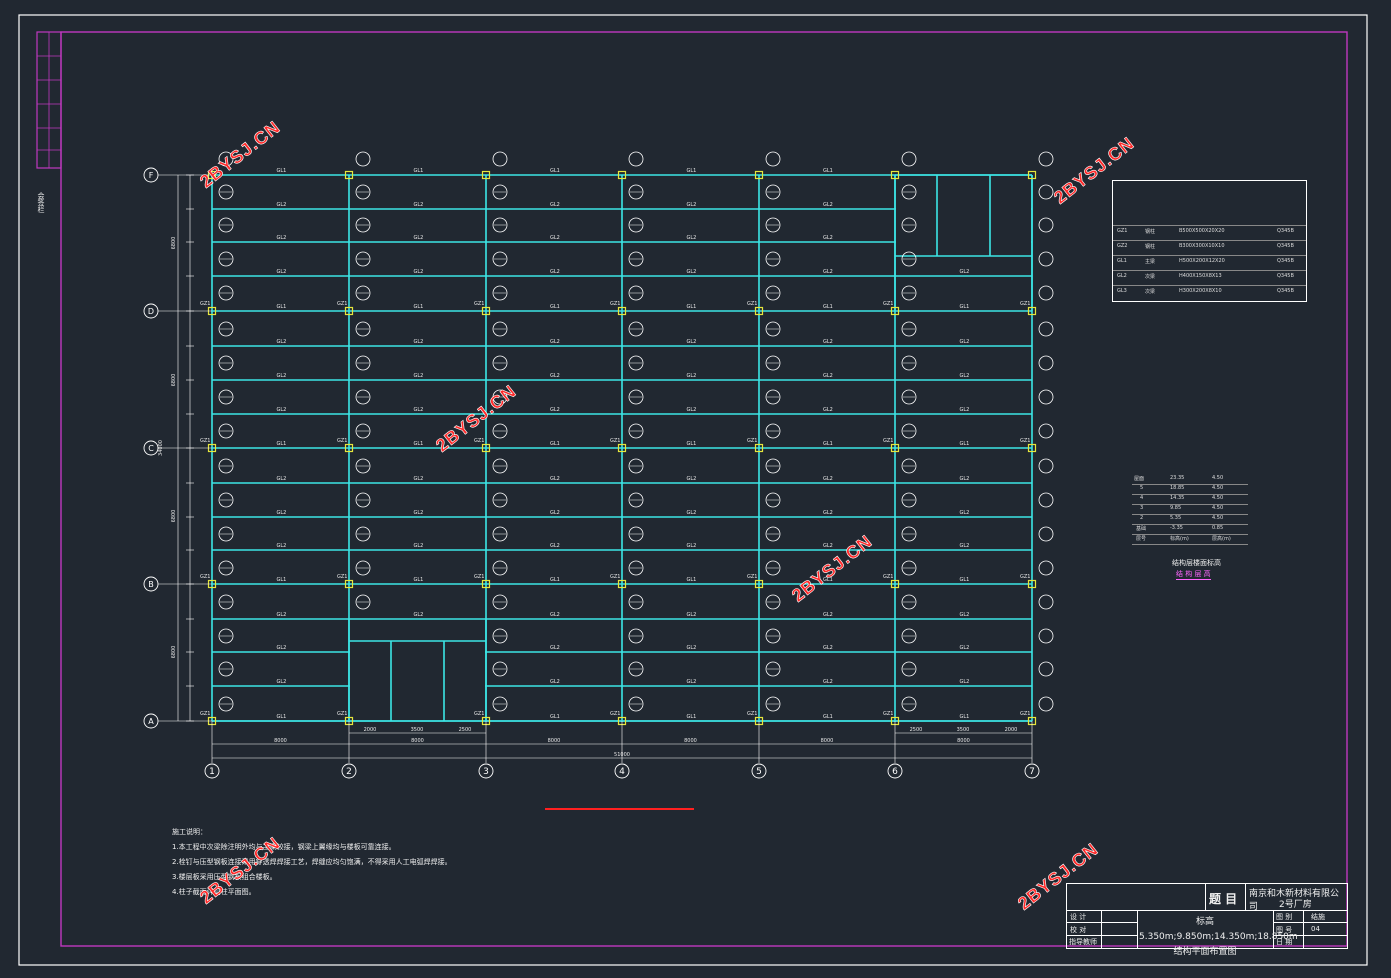  What do you see at coordinates (1193, 575) in the screenshot?
I see `elevation-caption-2: 结 构 层 高` at bounding box center [1193, 575].